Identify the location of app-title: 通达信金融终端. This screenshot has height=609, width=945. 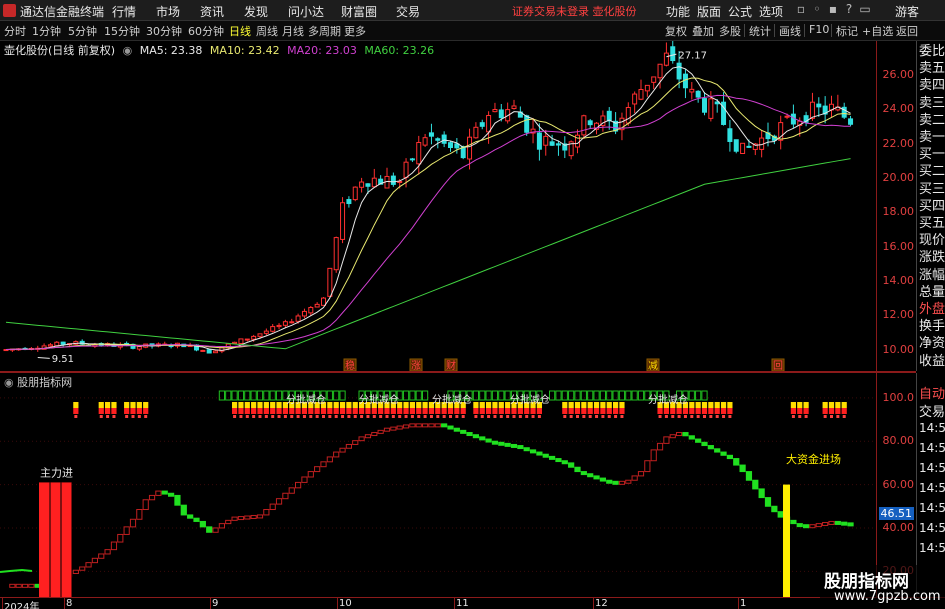
(62, 12).